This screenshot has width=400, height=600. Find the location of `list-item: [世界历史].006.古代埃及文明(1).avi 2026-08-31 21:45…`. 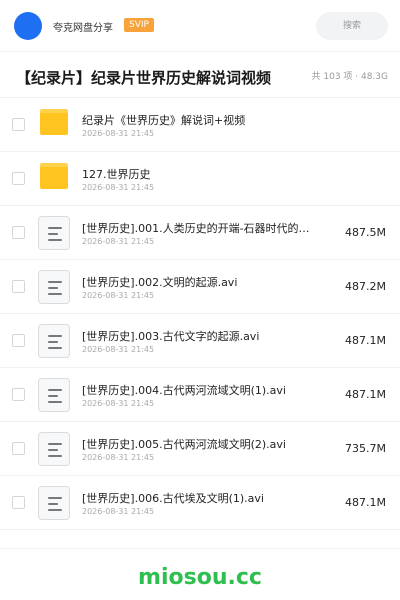

list-item: [世界历史].006.古代埃及文明(1).avi 2026-08-31 21:45… is located at coordinates (200, 503).